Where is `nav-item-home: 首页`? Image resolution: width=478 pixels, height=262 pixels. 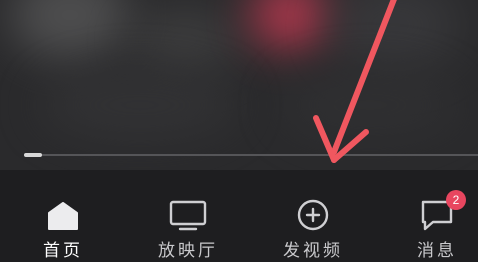
nav-item-home: 首页 is located at coordinates (63, 229).